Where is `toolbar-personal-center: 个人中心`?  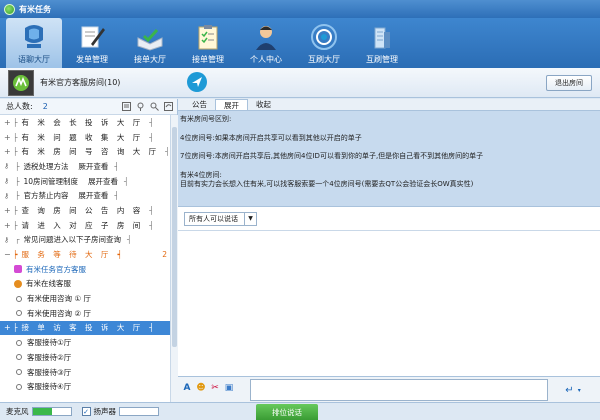 toolbar-personal-center: 个人中心 is located at coordinates (266, 43).